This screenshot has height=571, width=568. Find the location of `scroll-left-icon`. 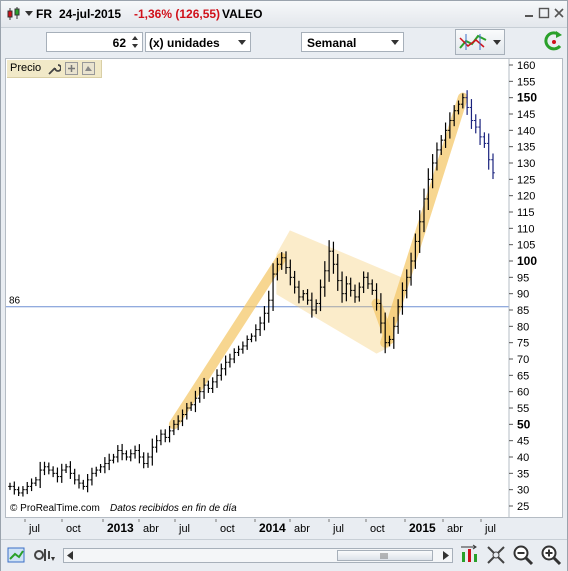

scroll-left-icon is located at coordinates (70, 555).